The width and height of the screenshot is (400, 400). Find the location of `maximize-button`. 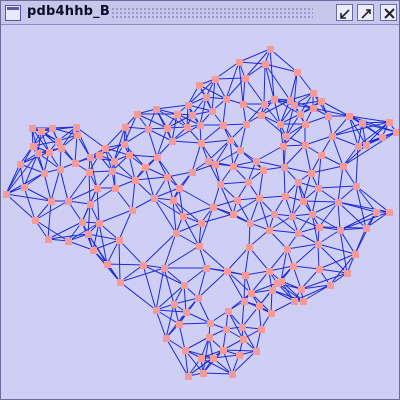

maximize-button is located at coordinates (365, 12).